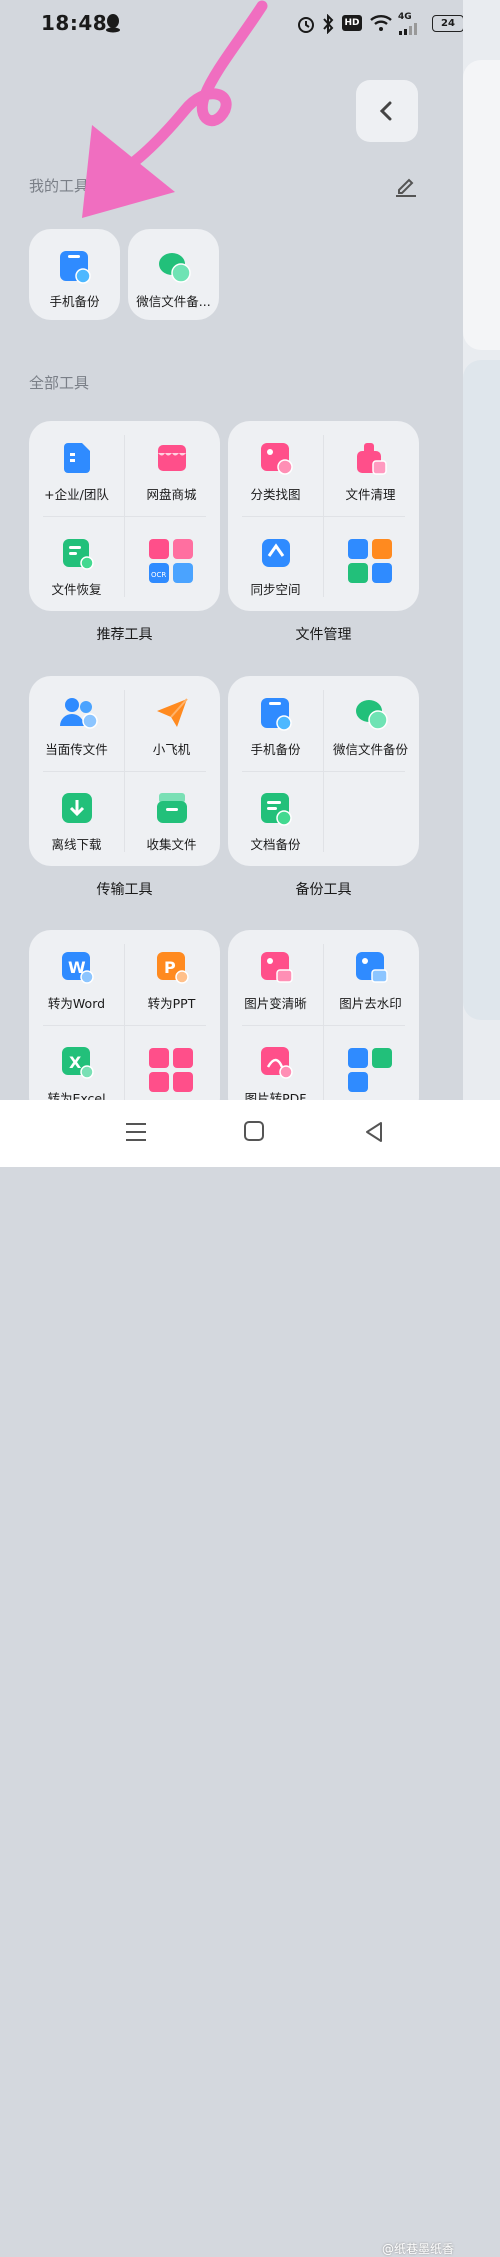 Image resolution: width=500 pixels, height=2257 pixels. What do you see at coordinates (124, 890) in the screenshot?
I see `group-title-transfer: 传输工具` at bounding box center [124, 890].